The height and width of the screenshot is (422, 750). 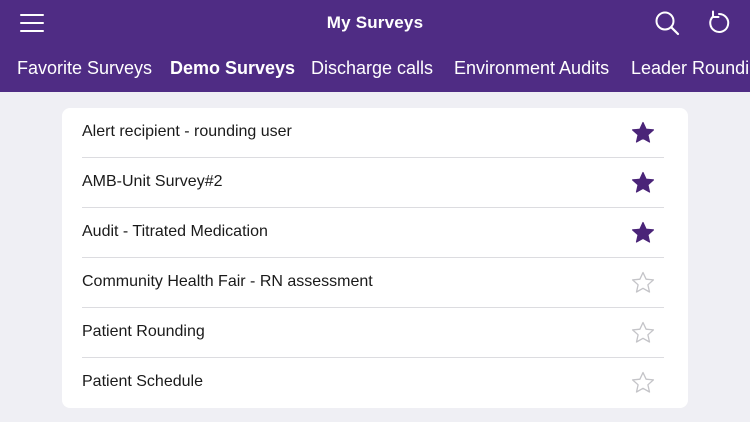 What do you see at coordinates (375, 233) in the screenshot?
I see `survey-list-item: Audit - Titrated Medication` at bounding box center [375, 233].